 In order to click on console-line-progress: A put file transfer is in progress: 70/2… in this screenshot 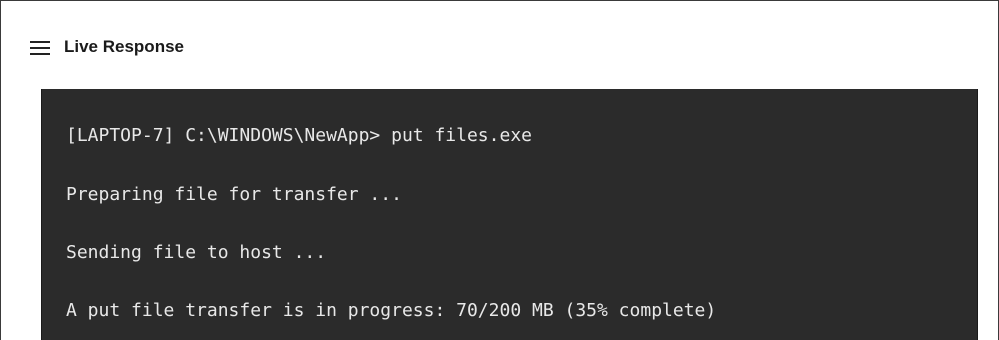, I will do `click(391, 310)`.